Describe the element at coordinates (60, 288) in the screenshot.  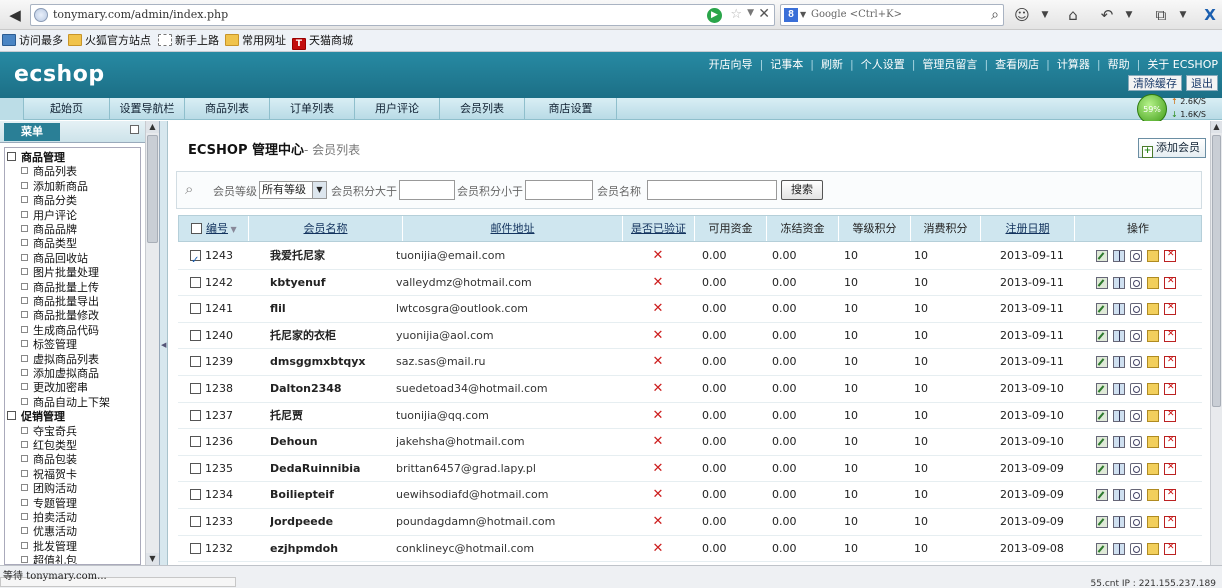
I see `menu-item: 商品批量上传` at that location.